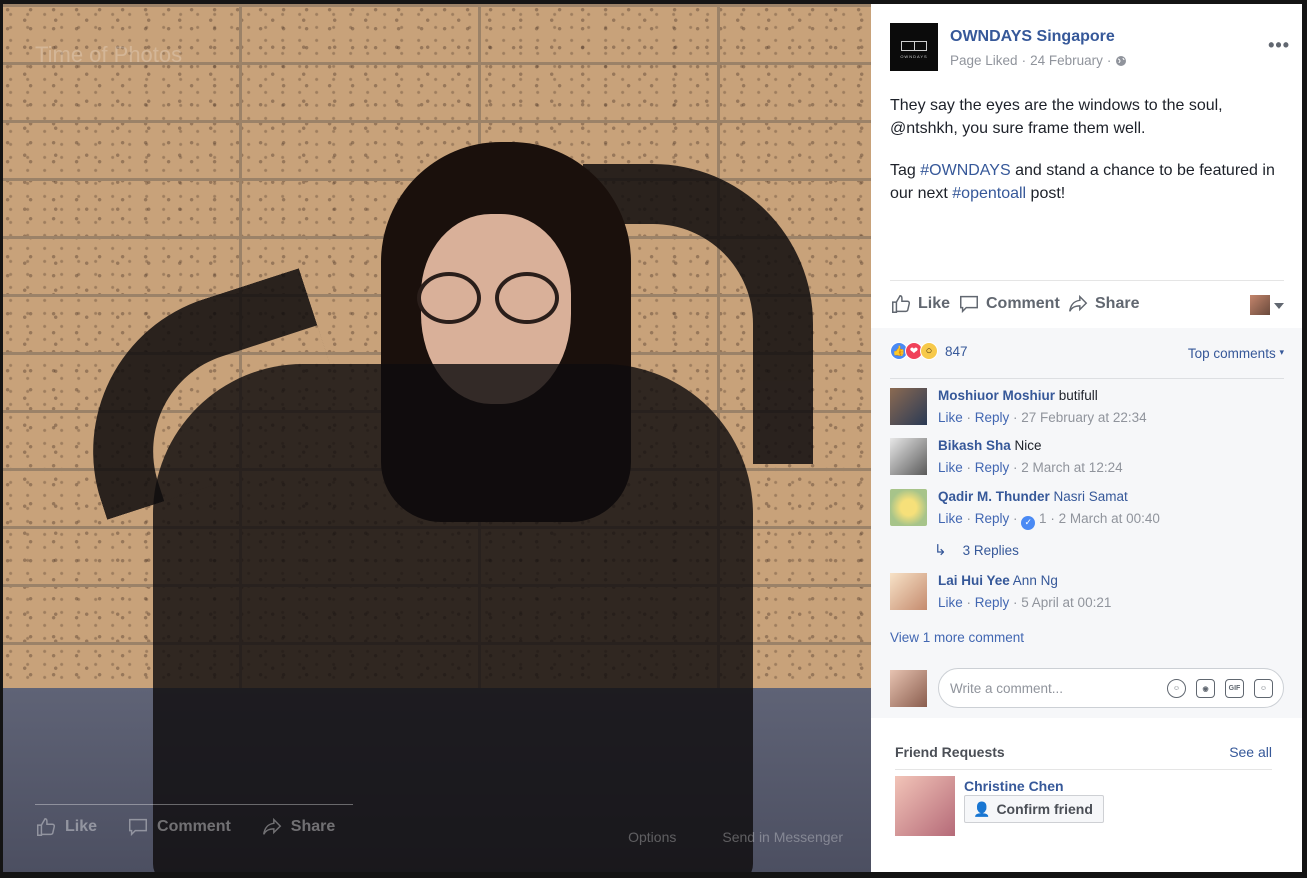 This screenshot has width=1307, height=878. Describe the element at coordinates (950, 752) in the screenshot. I see `friend-requests-title: Friend Requests` at that location.